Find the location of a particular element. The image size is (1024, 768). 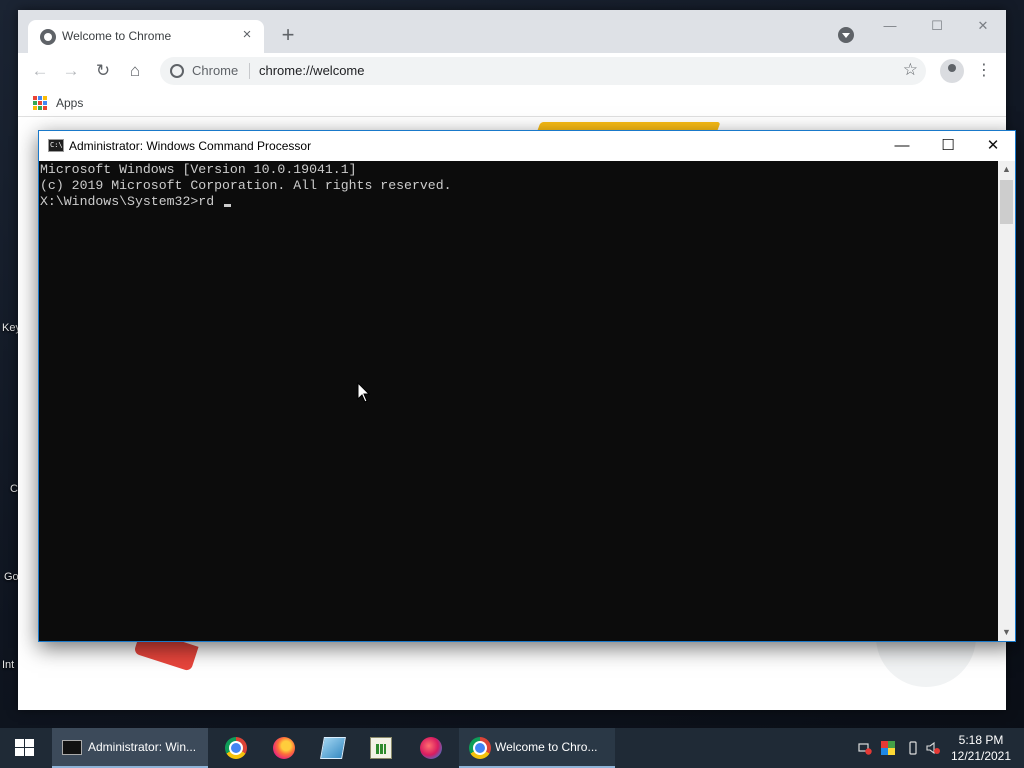

network-disconnected-icon is located at coordinates (865, 748).